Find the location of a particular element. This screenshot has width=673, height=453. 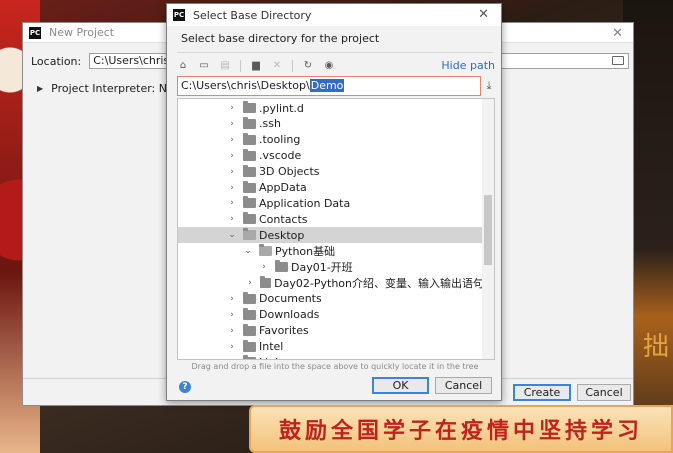

path-prefix: C:\Users\chris\Desktop\ is located at coordinates (245, 85).